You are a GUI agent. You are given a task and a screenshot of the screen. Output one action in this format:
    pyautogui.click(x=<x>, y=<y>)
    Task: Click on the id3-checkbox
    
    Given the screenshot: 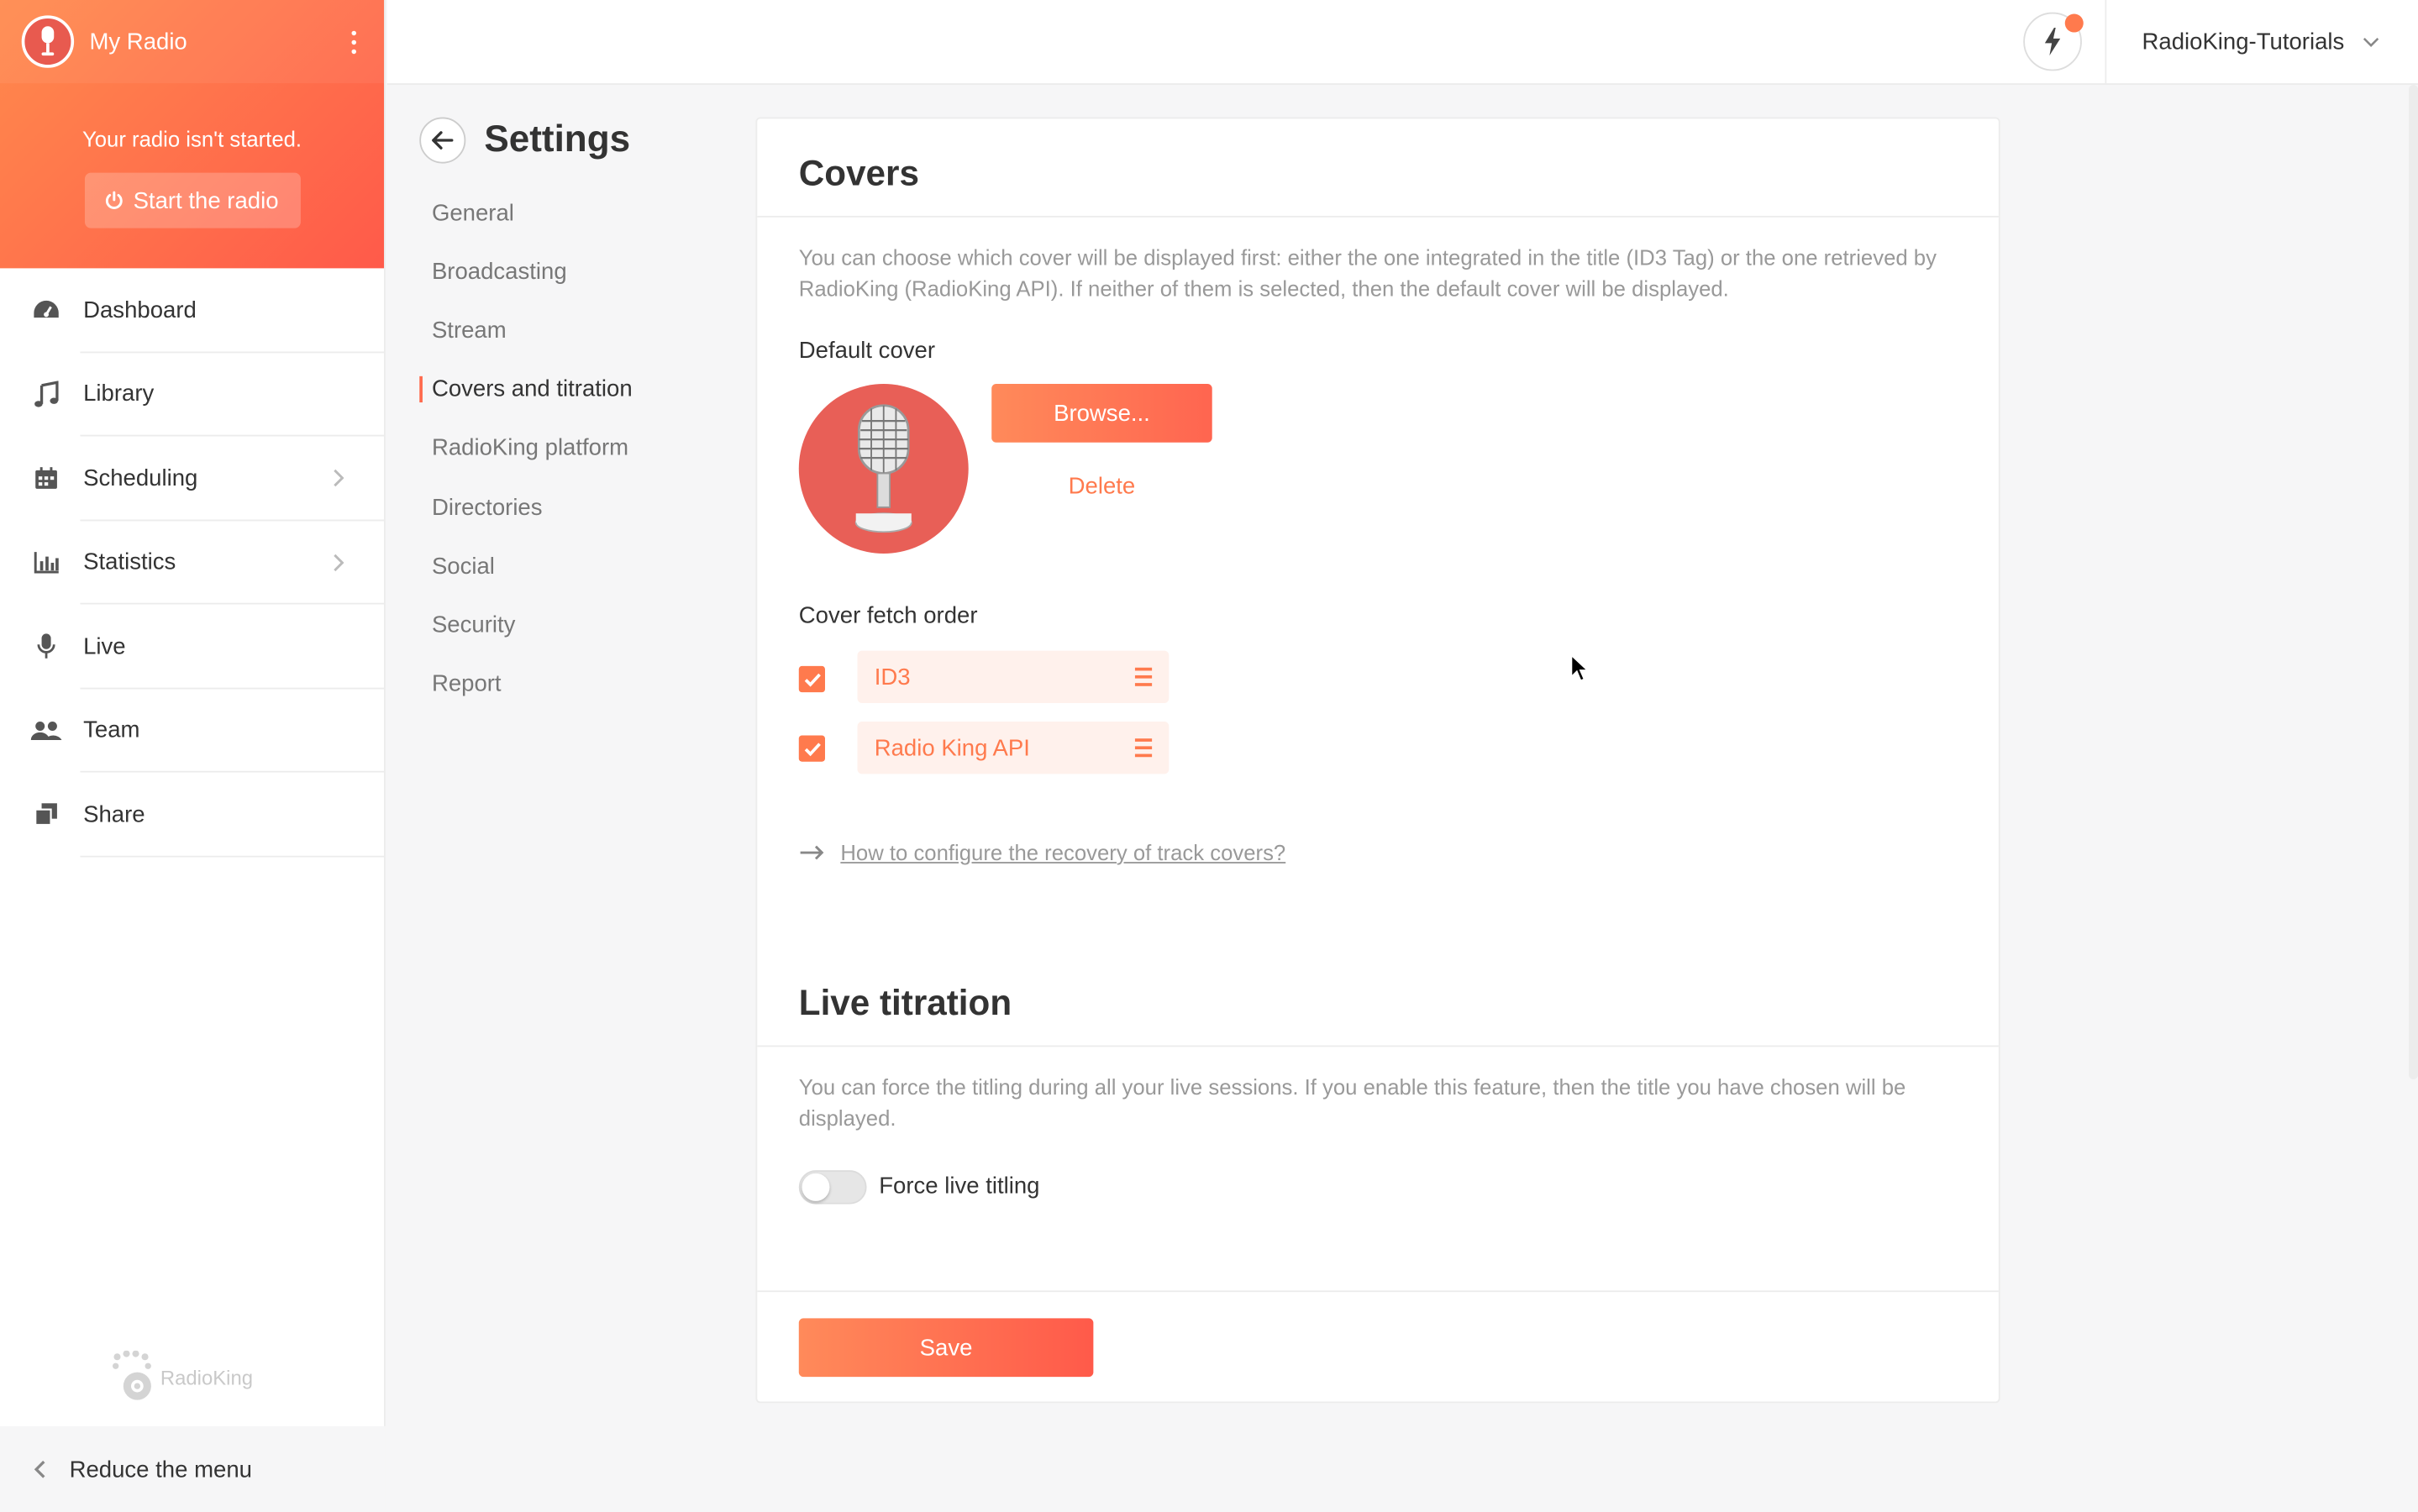 What is the action you would take?
    pyautogui.click(x=812, y=679)
    